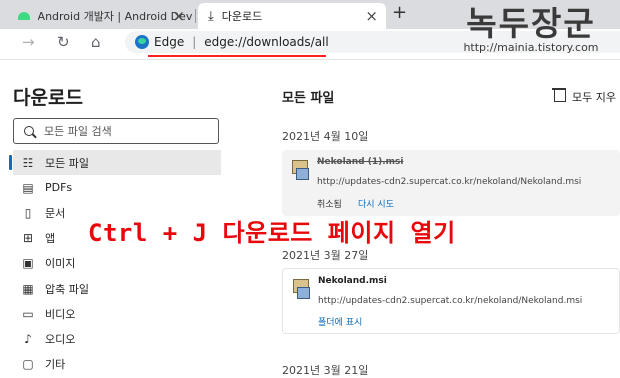 The width and height of the screenshot is (620, 378). What do you see at coordinates (117, 187) in the screenshot?
I see `sidebar-item-pdfs: ▤ PDFs` at bounding box center [117, 187].